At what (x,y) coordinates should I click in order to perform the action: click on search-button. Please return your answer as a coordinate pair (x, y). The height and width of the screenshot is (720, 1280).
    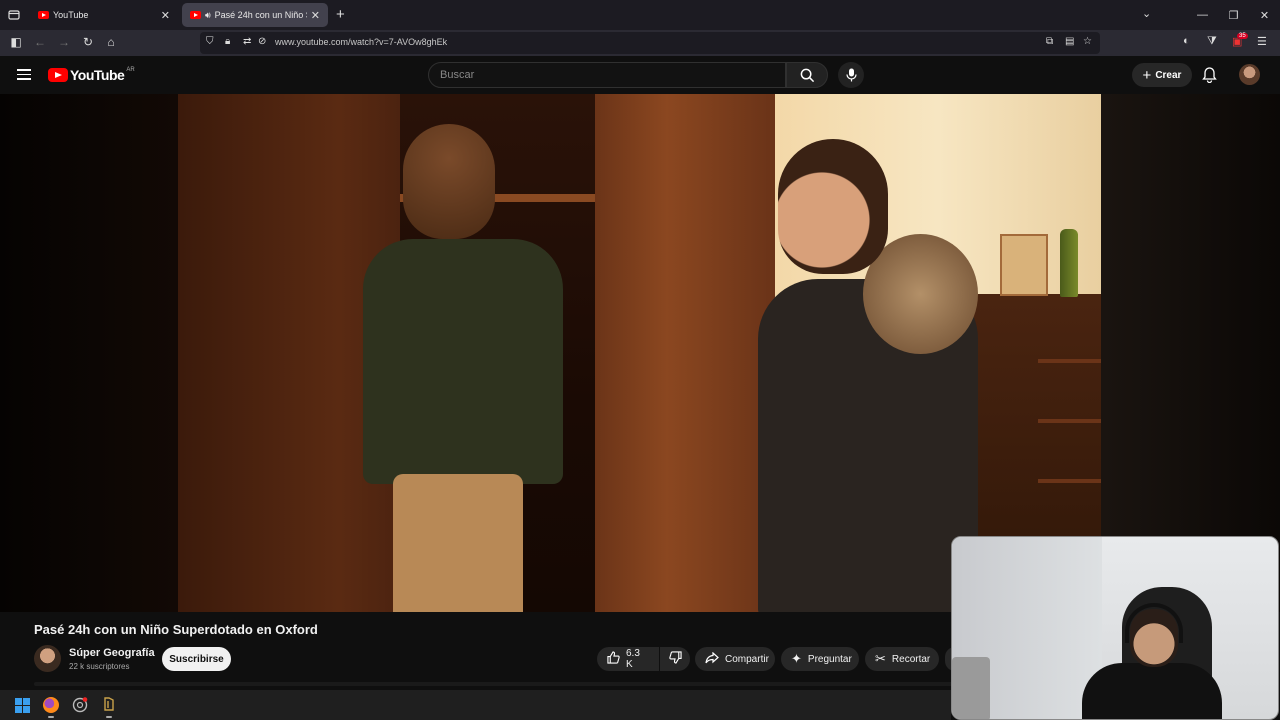
    Looking at the image, I should click on (807, 75).